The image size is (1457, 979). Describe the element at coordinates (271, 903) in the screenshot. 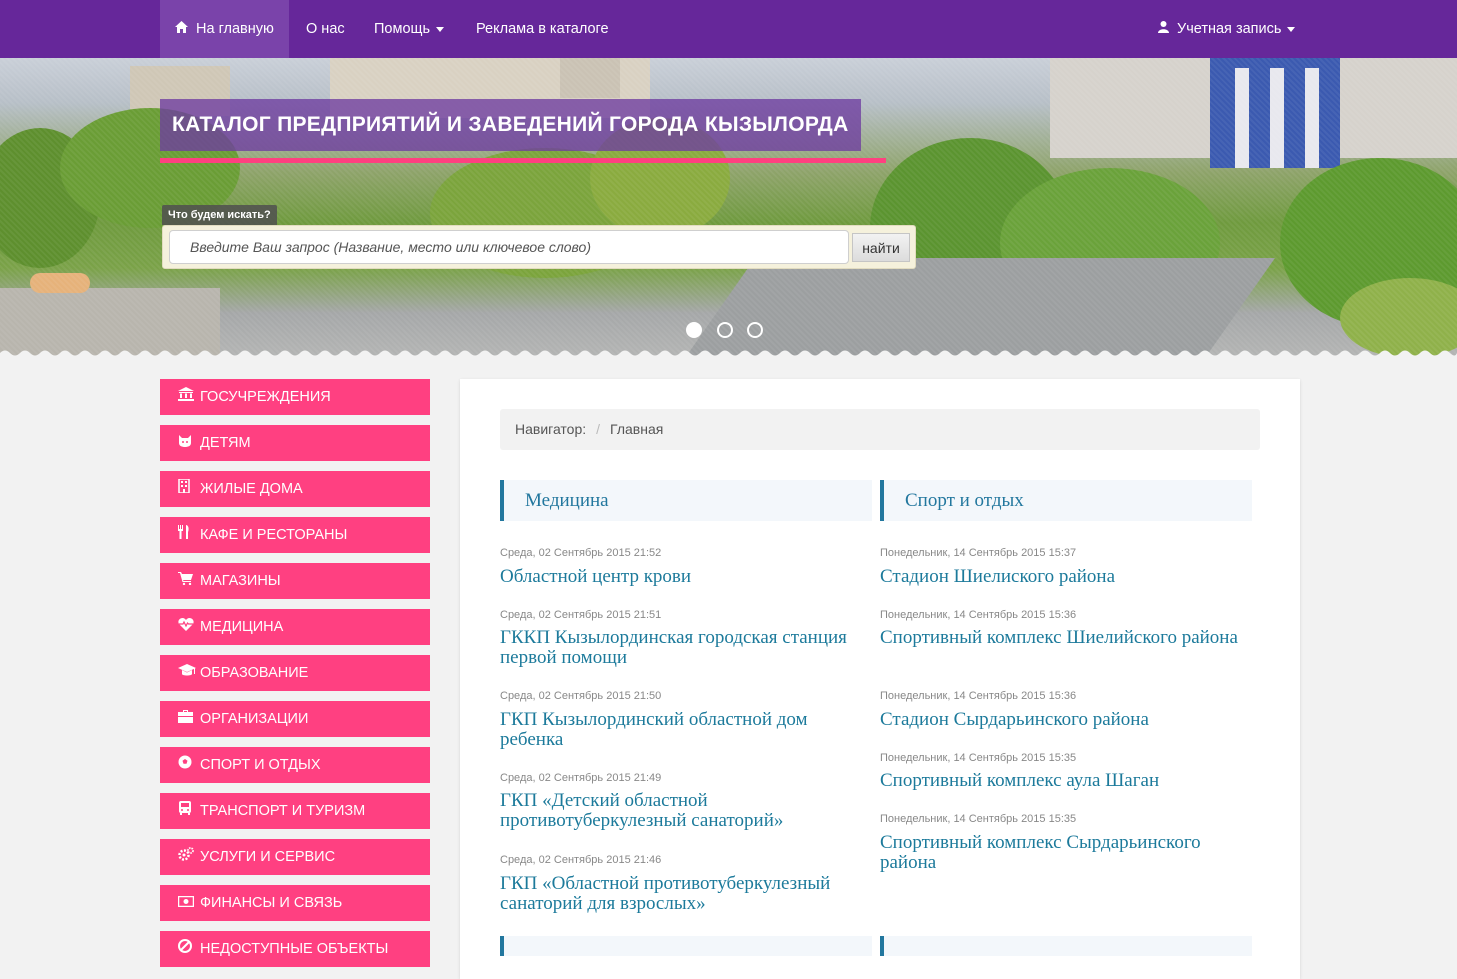

I see `sidebar-item-label: ФИНАНСЫ И СВЯЗЬ` at that location.